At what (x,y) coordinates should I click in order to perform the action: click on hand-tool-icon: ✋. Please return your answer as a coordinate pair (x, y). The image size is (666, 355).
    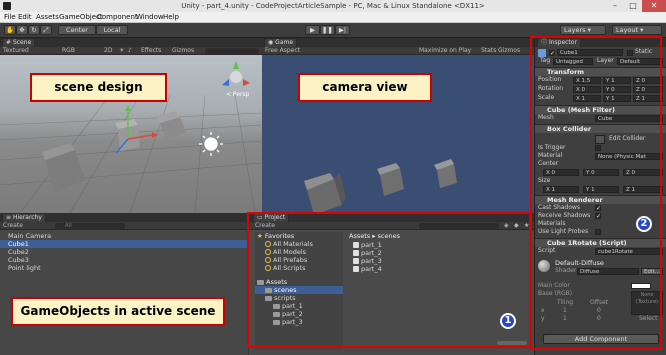
    Looking at the image, I should click on (10, 30).